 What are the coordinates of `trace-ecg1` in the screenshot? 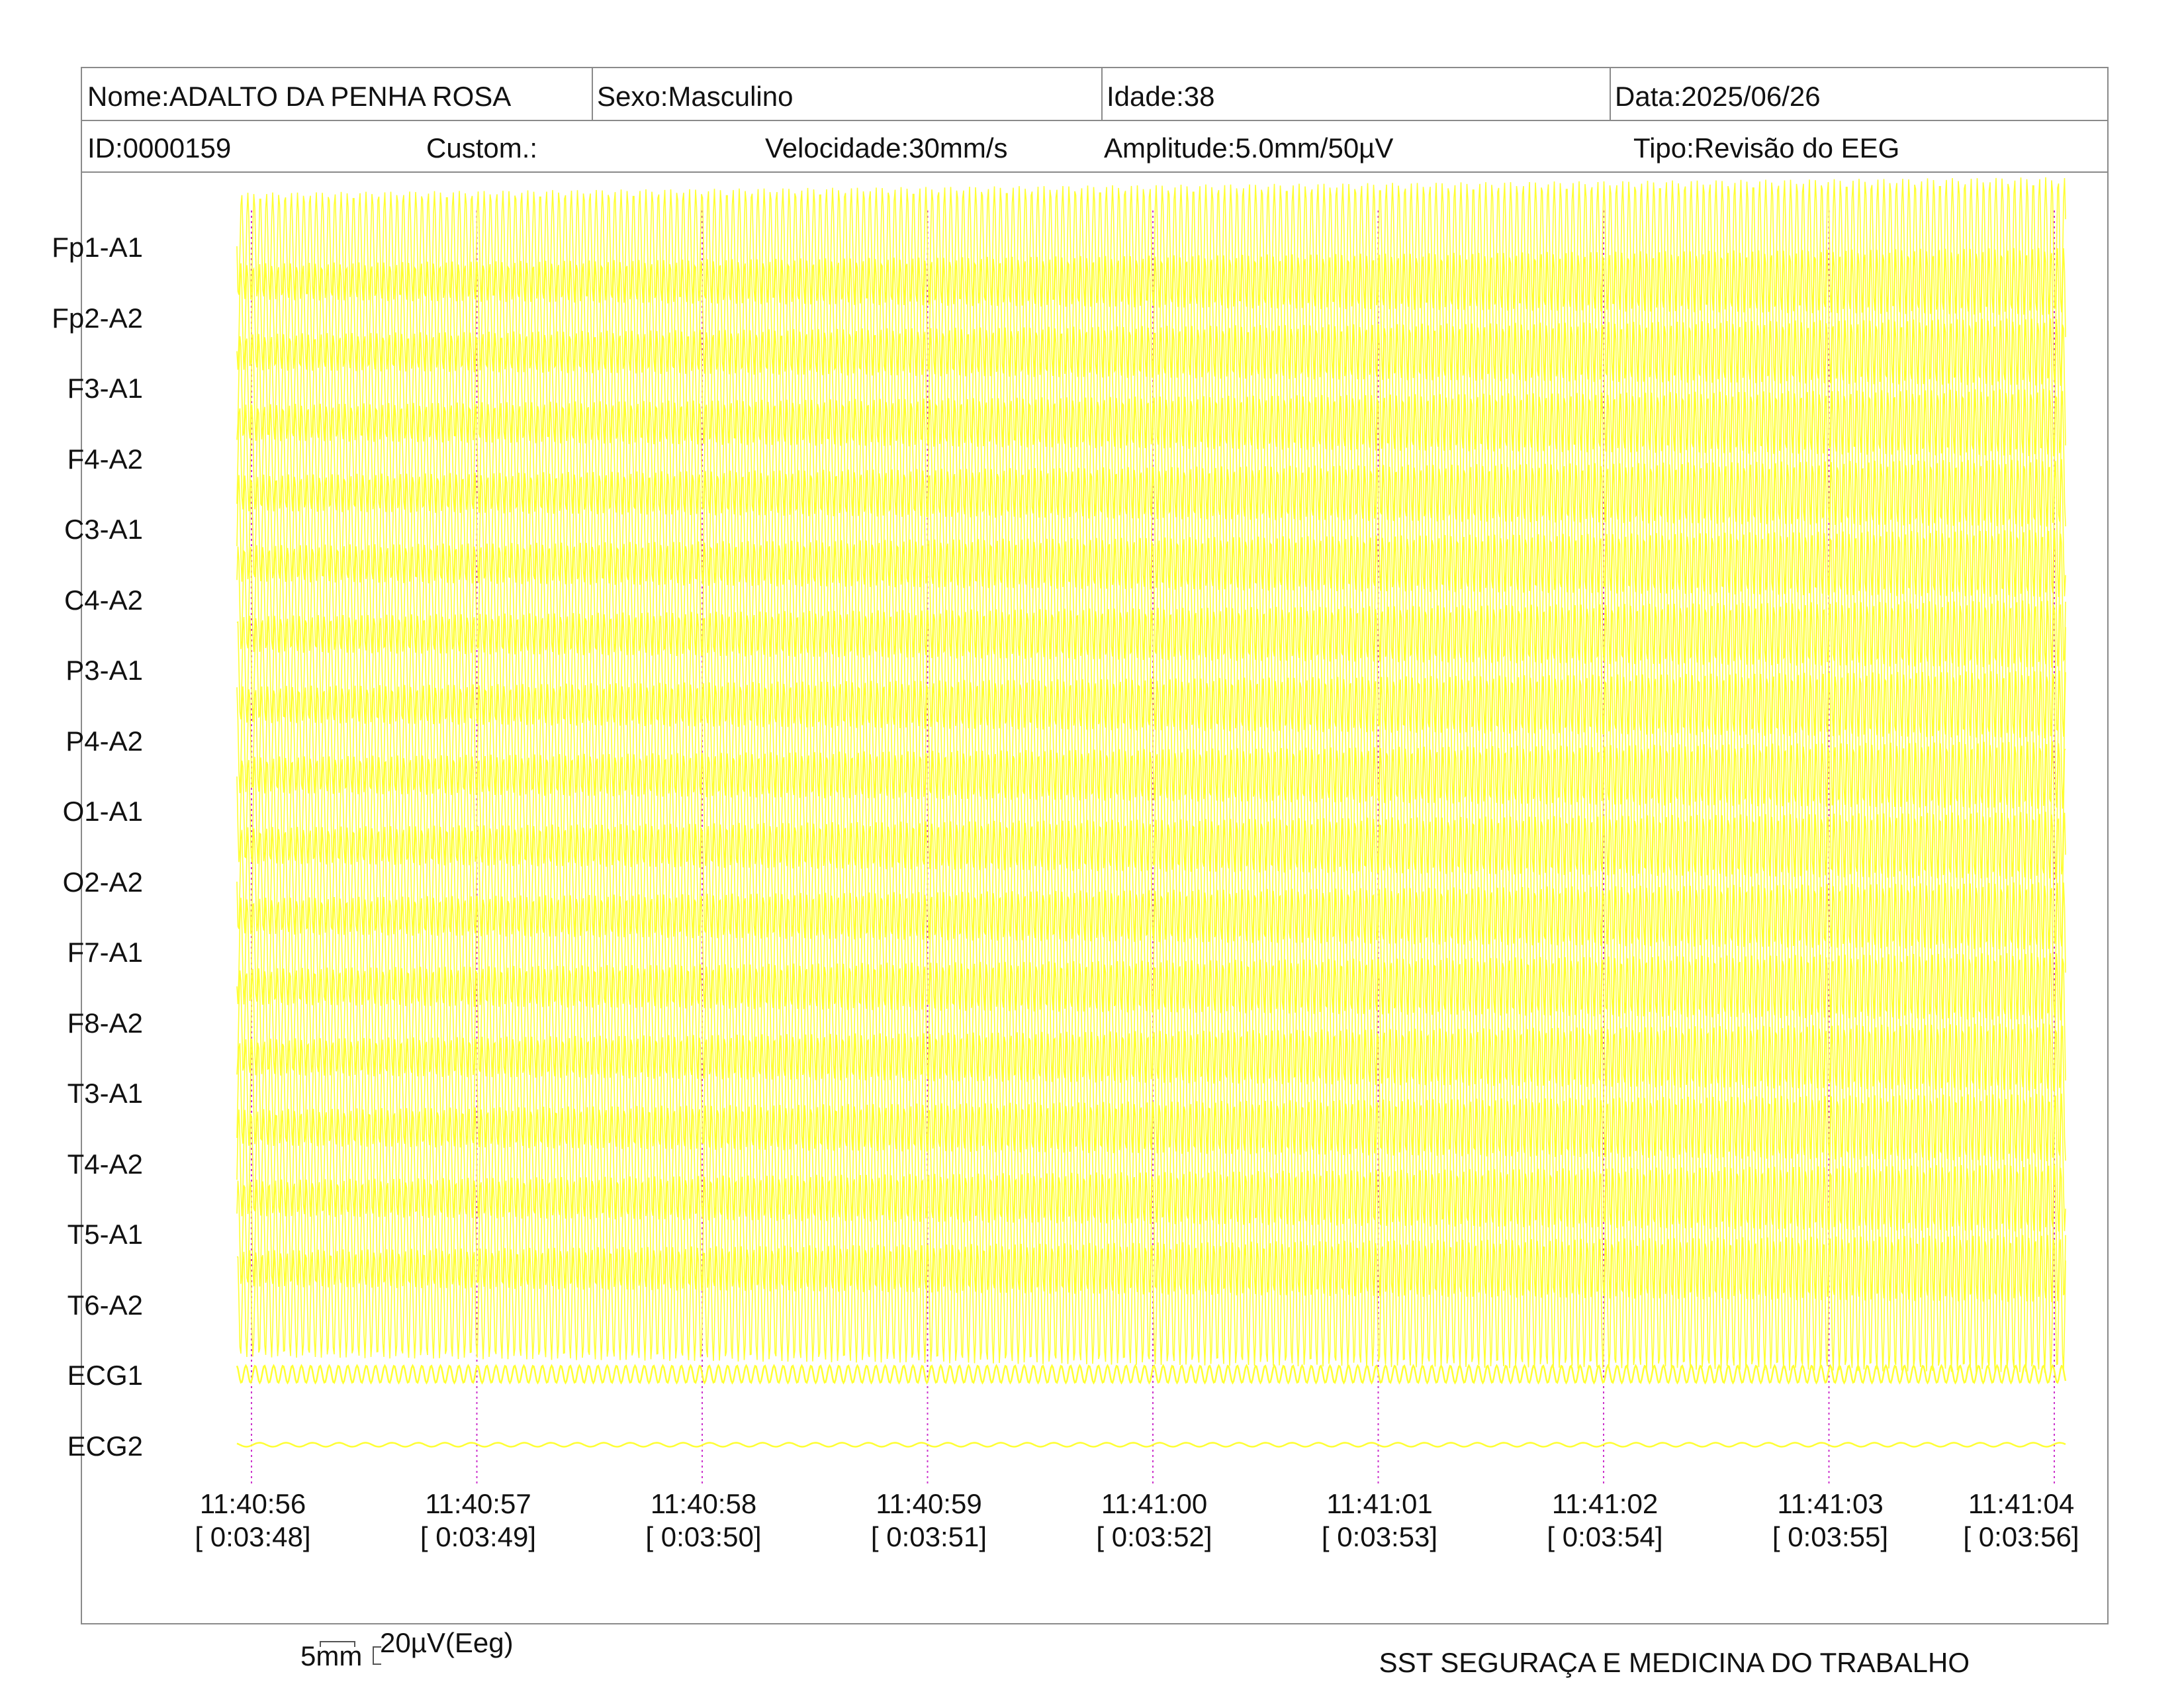 It's located at (1151, 1374).